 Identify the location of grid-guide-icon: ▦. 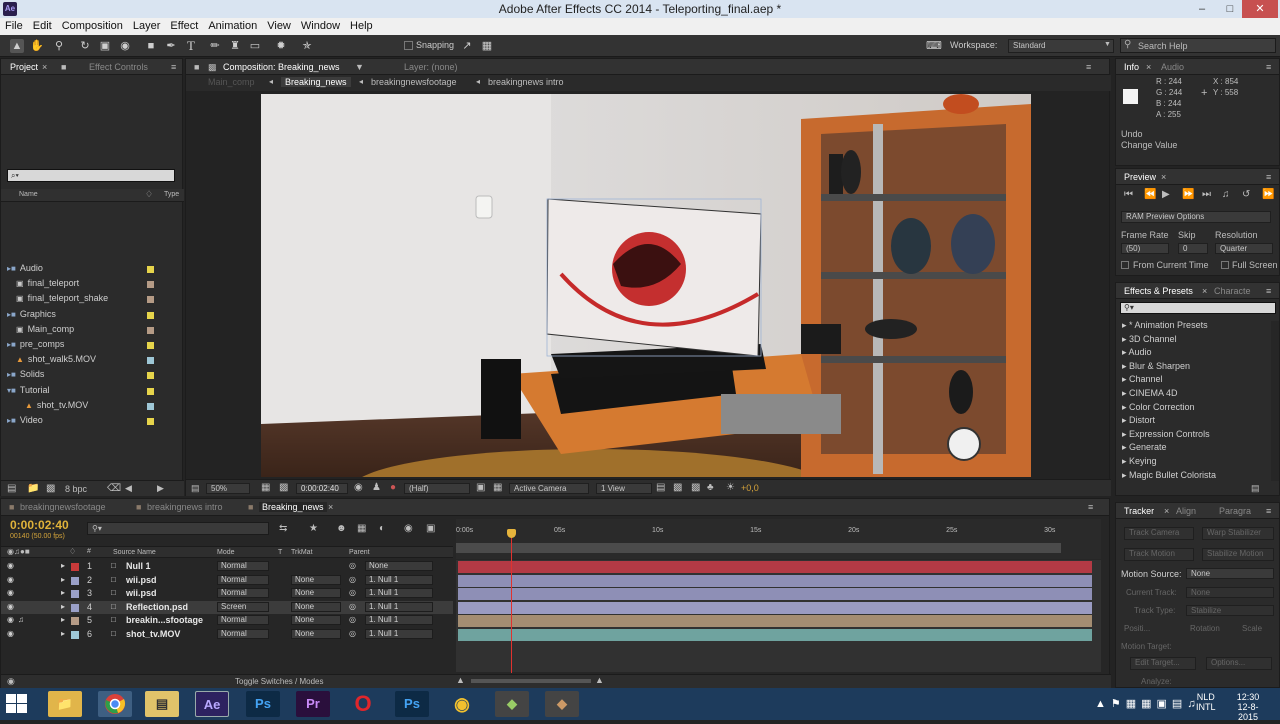
(265, 487).